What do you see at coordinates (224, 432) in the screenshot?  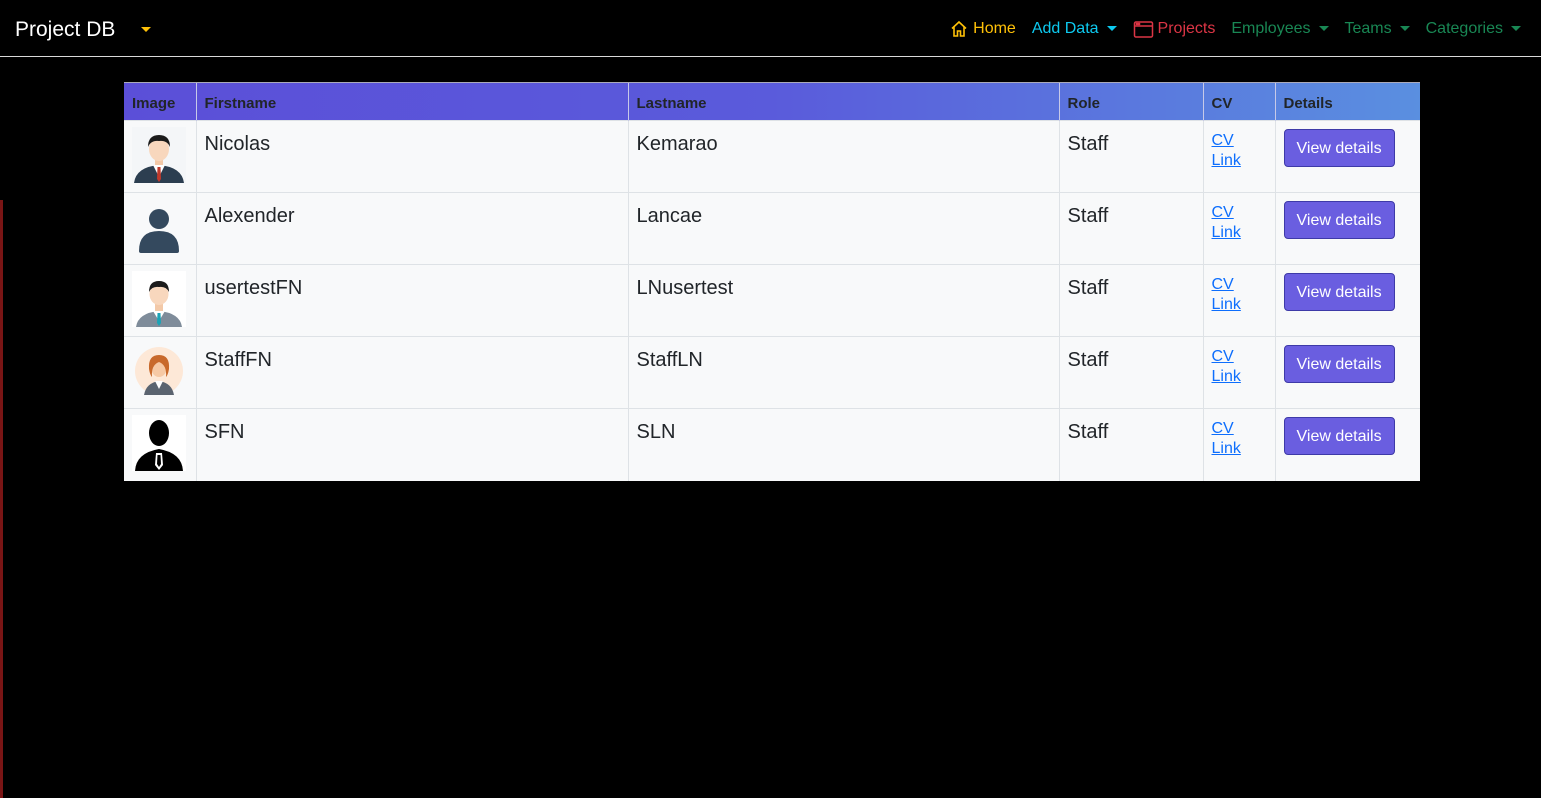 I see `firstname-text: SFN` at bounding box center [224, 432].